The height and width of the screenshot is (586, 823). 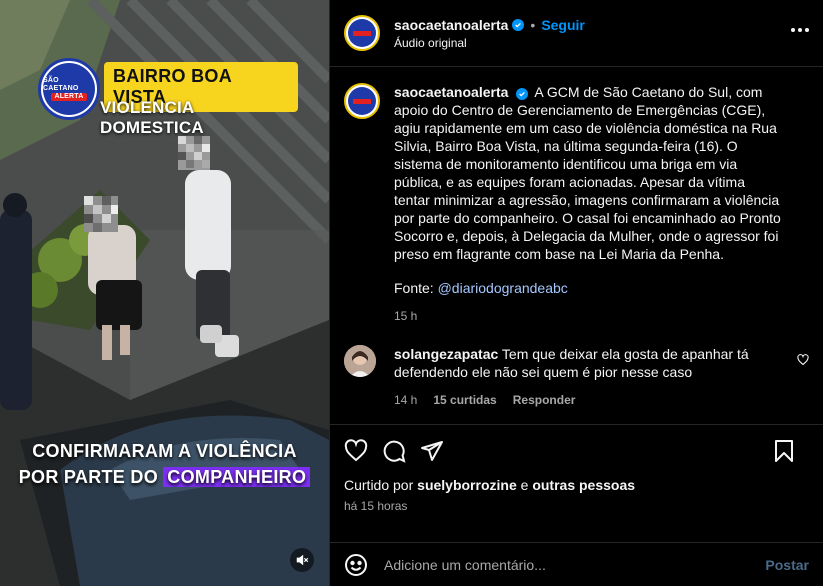 What do you see at coordinates (416, 288) in the screenshot?
I see `source-prefix: Fonte:` at bounding box center [416, 288].